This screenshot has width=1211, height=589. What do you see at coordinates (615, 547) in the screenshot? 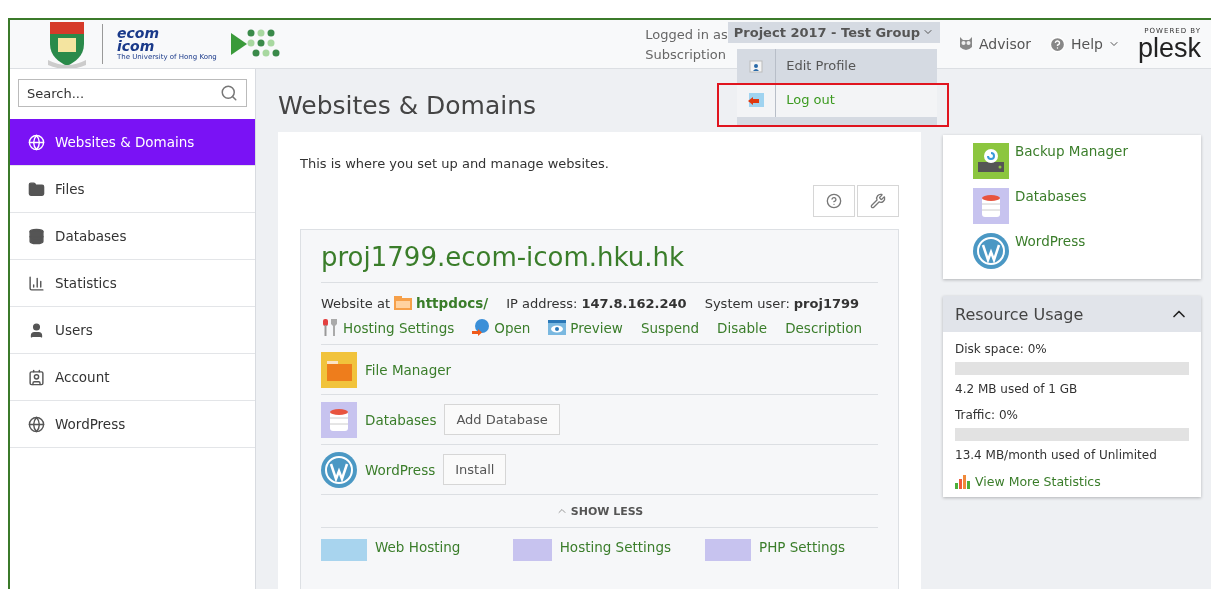
I see `tile-link: Hosting Settings` at bounding box center [615, 547].